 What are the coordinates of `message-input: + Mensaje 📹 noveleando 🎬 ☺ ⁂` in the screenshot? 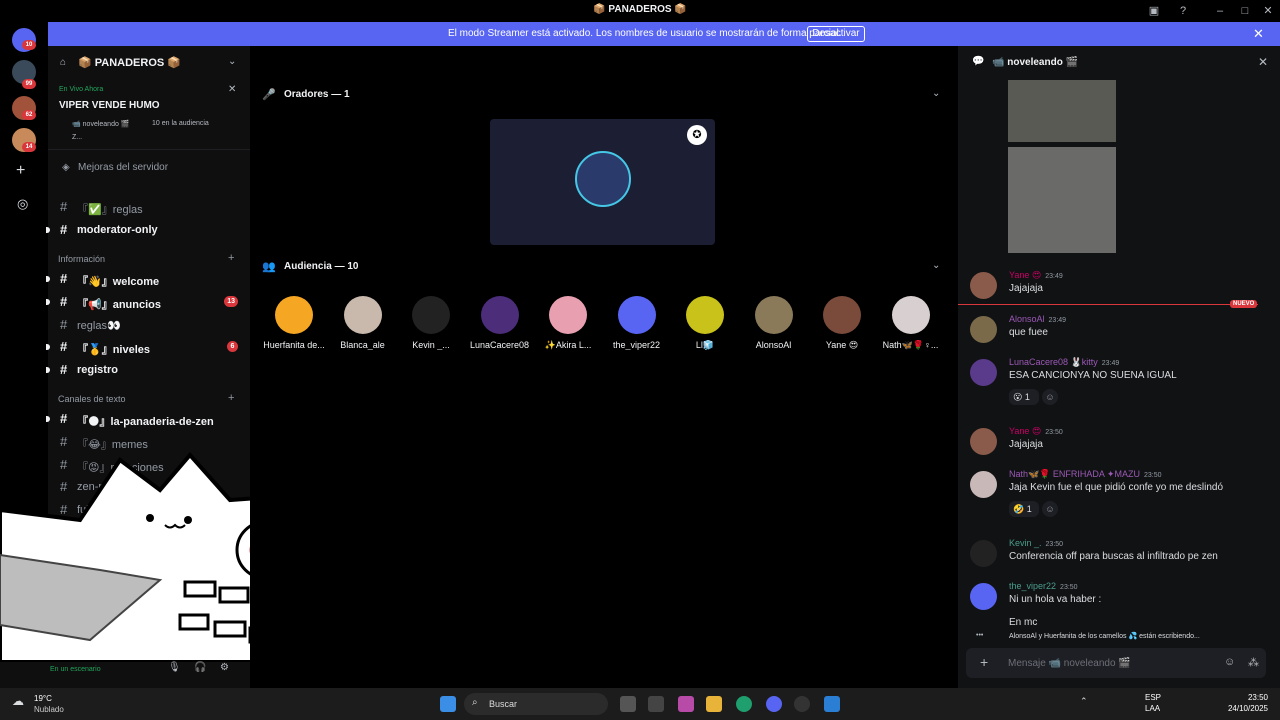 It's located at (1116, 663).